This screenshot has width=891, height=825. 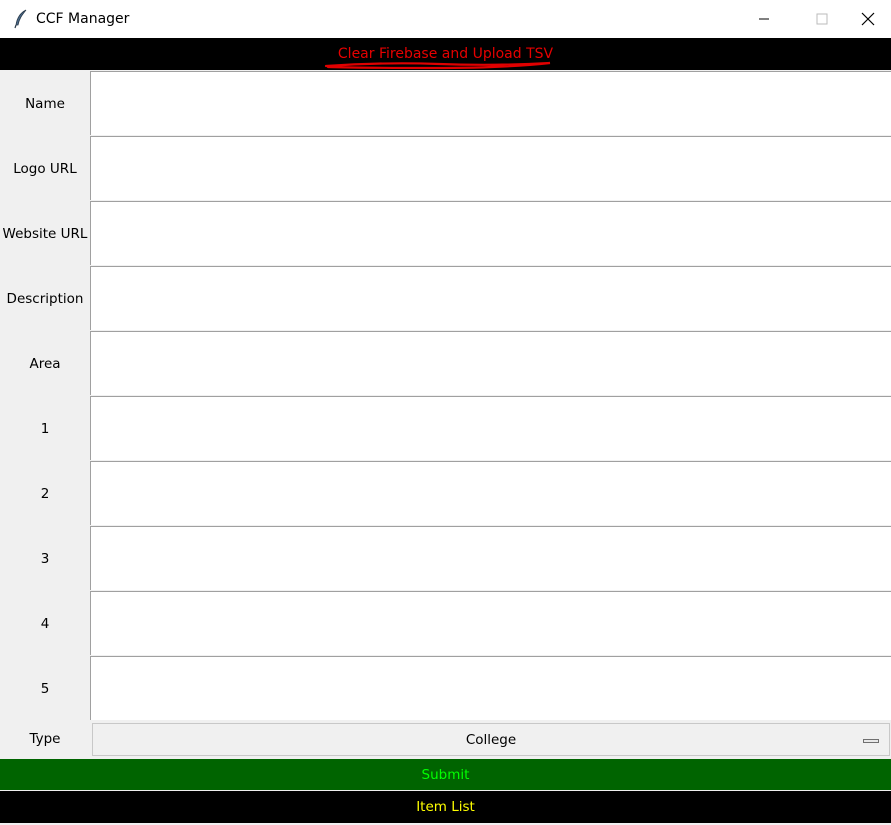 What do you see at coordinates (45, 298) in the screenshot?
I see `field-label-description: Description` at bounding box center [45, 298].